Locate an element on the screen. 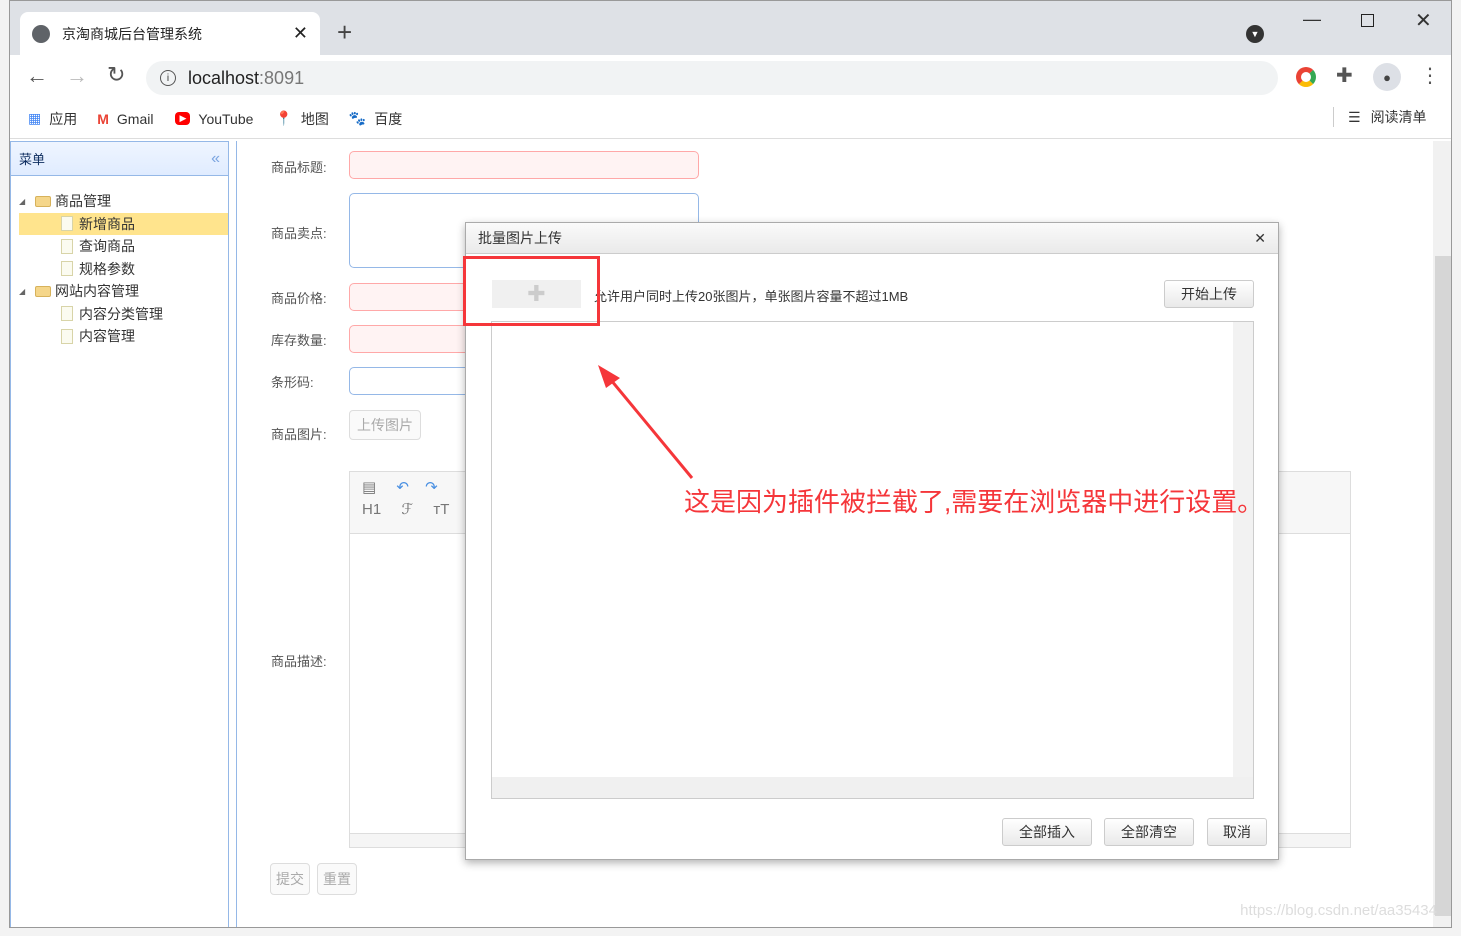  annotation-text: 这是因为插件被拦截了,需要在浏览器中进行设置。 is located at coordinates (974, 502).